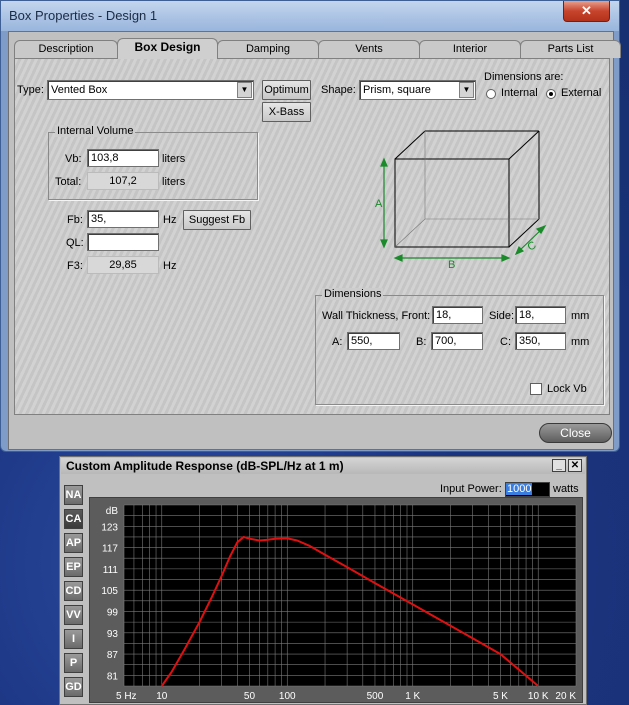  I want to click on tab-description: Description, so click(66, 49).